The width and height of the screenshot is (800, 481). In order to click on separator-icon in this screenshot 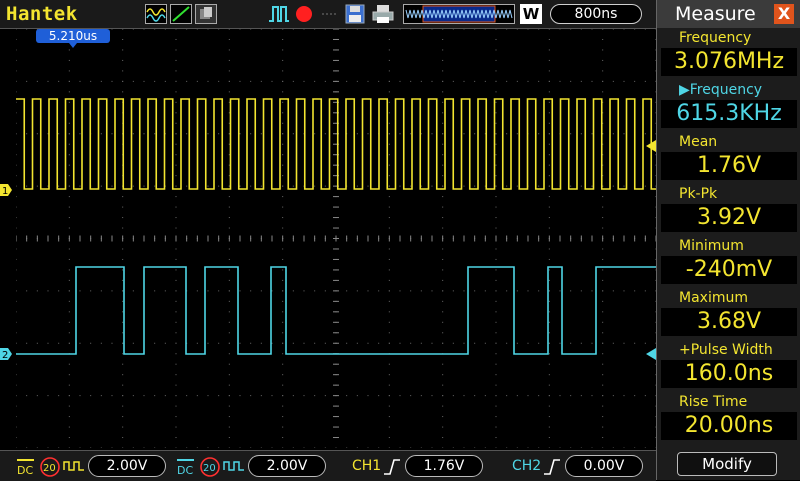, I will do `click(330, 14)`.